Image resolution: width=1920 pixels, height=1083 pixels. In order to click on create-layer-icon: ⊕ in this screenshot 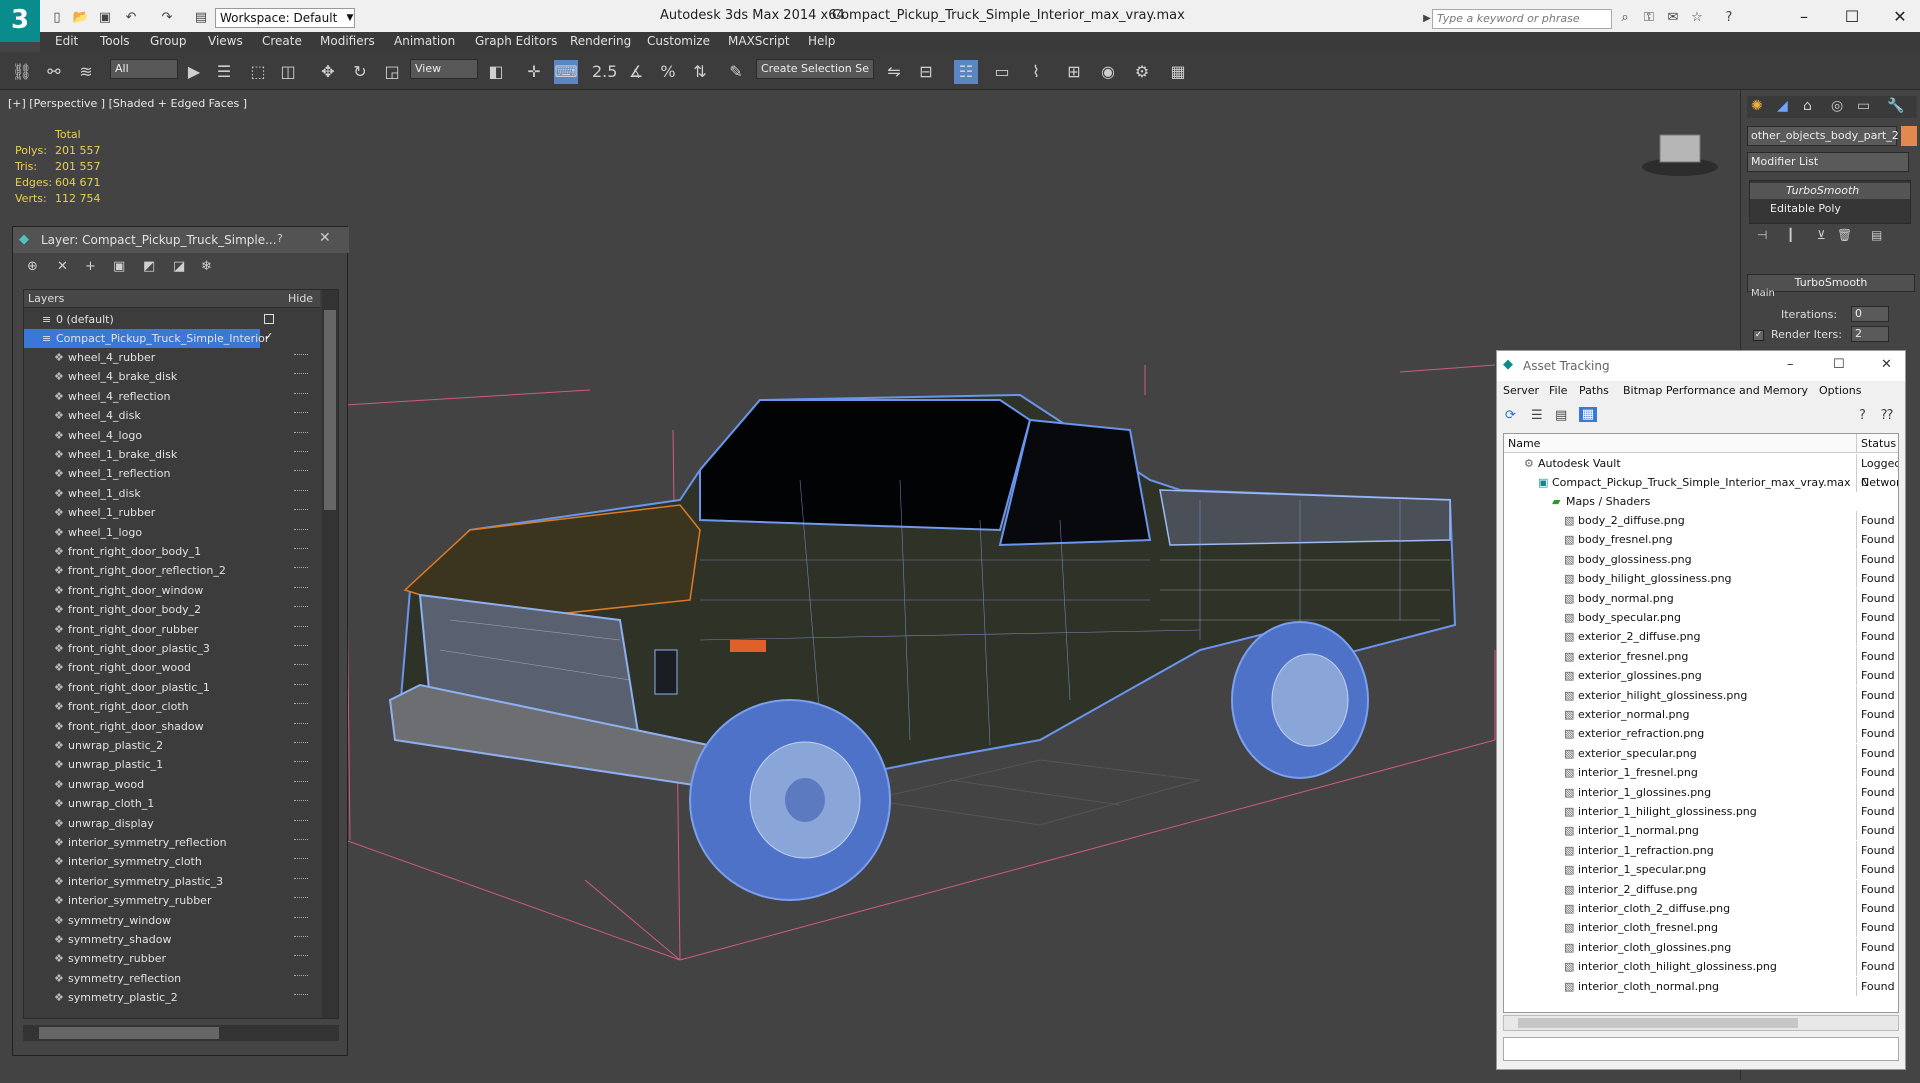, I will do `click(32, 266)`.